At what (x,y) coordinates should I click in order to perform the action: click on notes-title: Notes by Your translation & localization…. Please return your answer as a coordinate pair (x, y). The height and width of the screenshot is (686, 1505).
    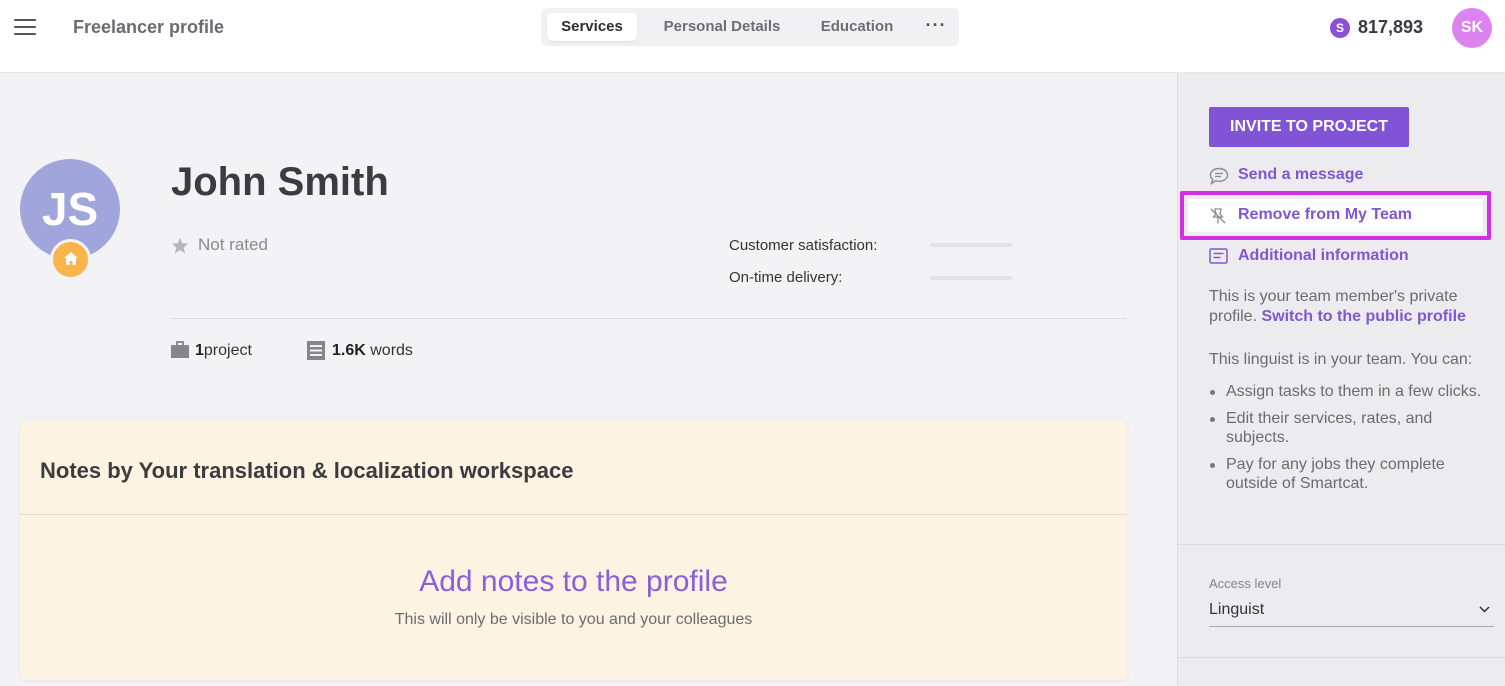
    Looking at the image, I should click on (307, 470).